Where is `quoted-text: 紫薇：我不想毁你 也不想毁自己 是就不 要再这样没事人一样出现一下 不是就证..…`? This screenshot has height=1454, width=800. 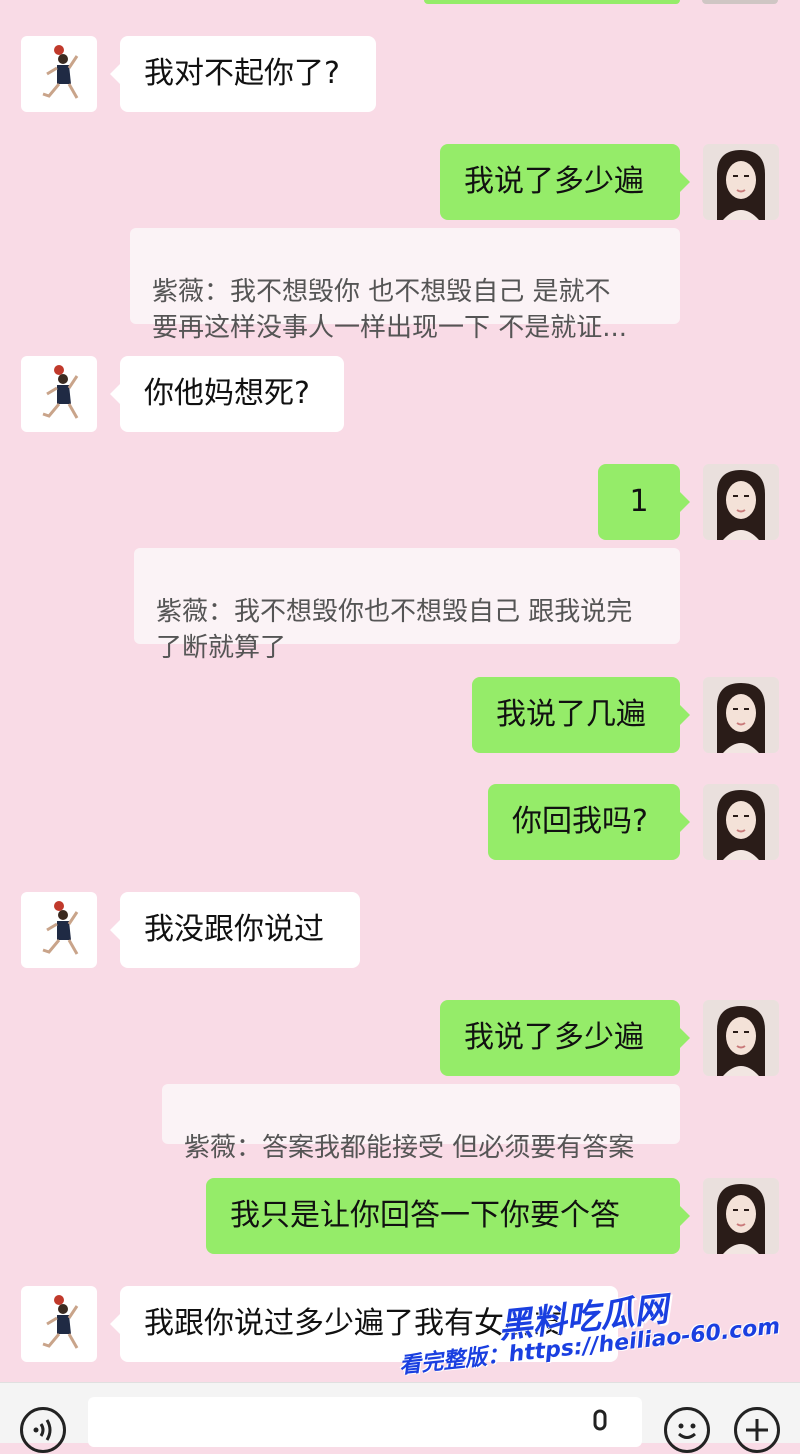
quoted-text: 紫薇：我不想毁你 也不想毁自己 是就不 要再这样没事人一样出现一下 不是就证..… is located at coordinates (390, 310).